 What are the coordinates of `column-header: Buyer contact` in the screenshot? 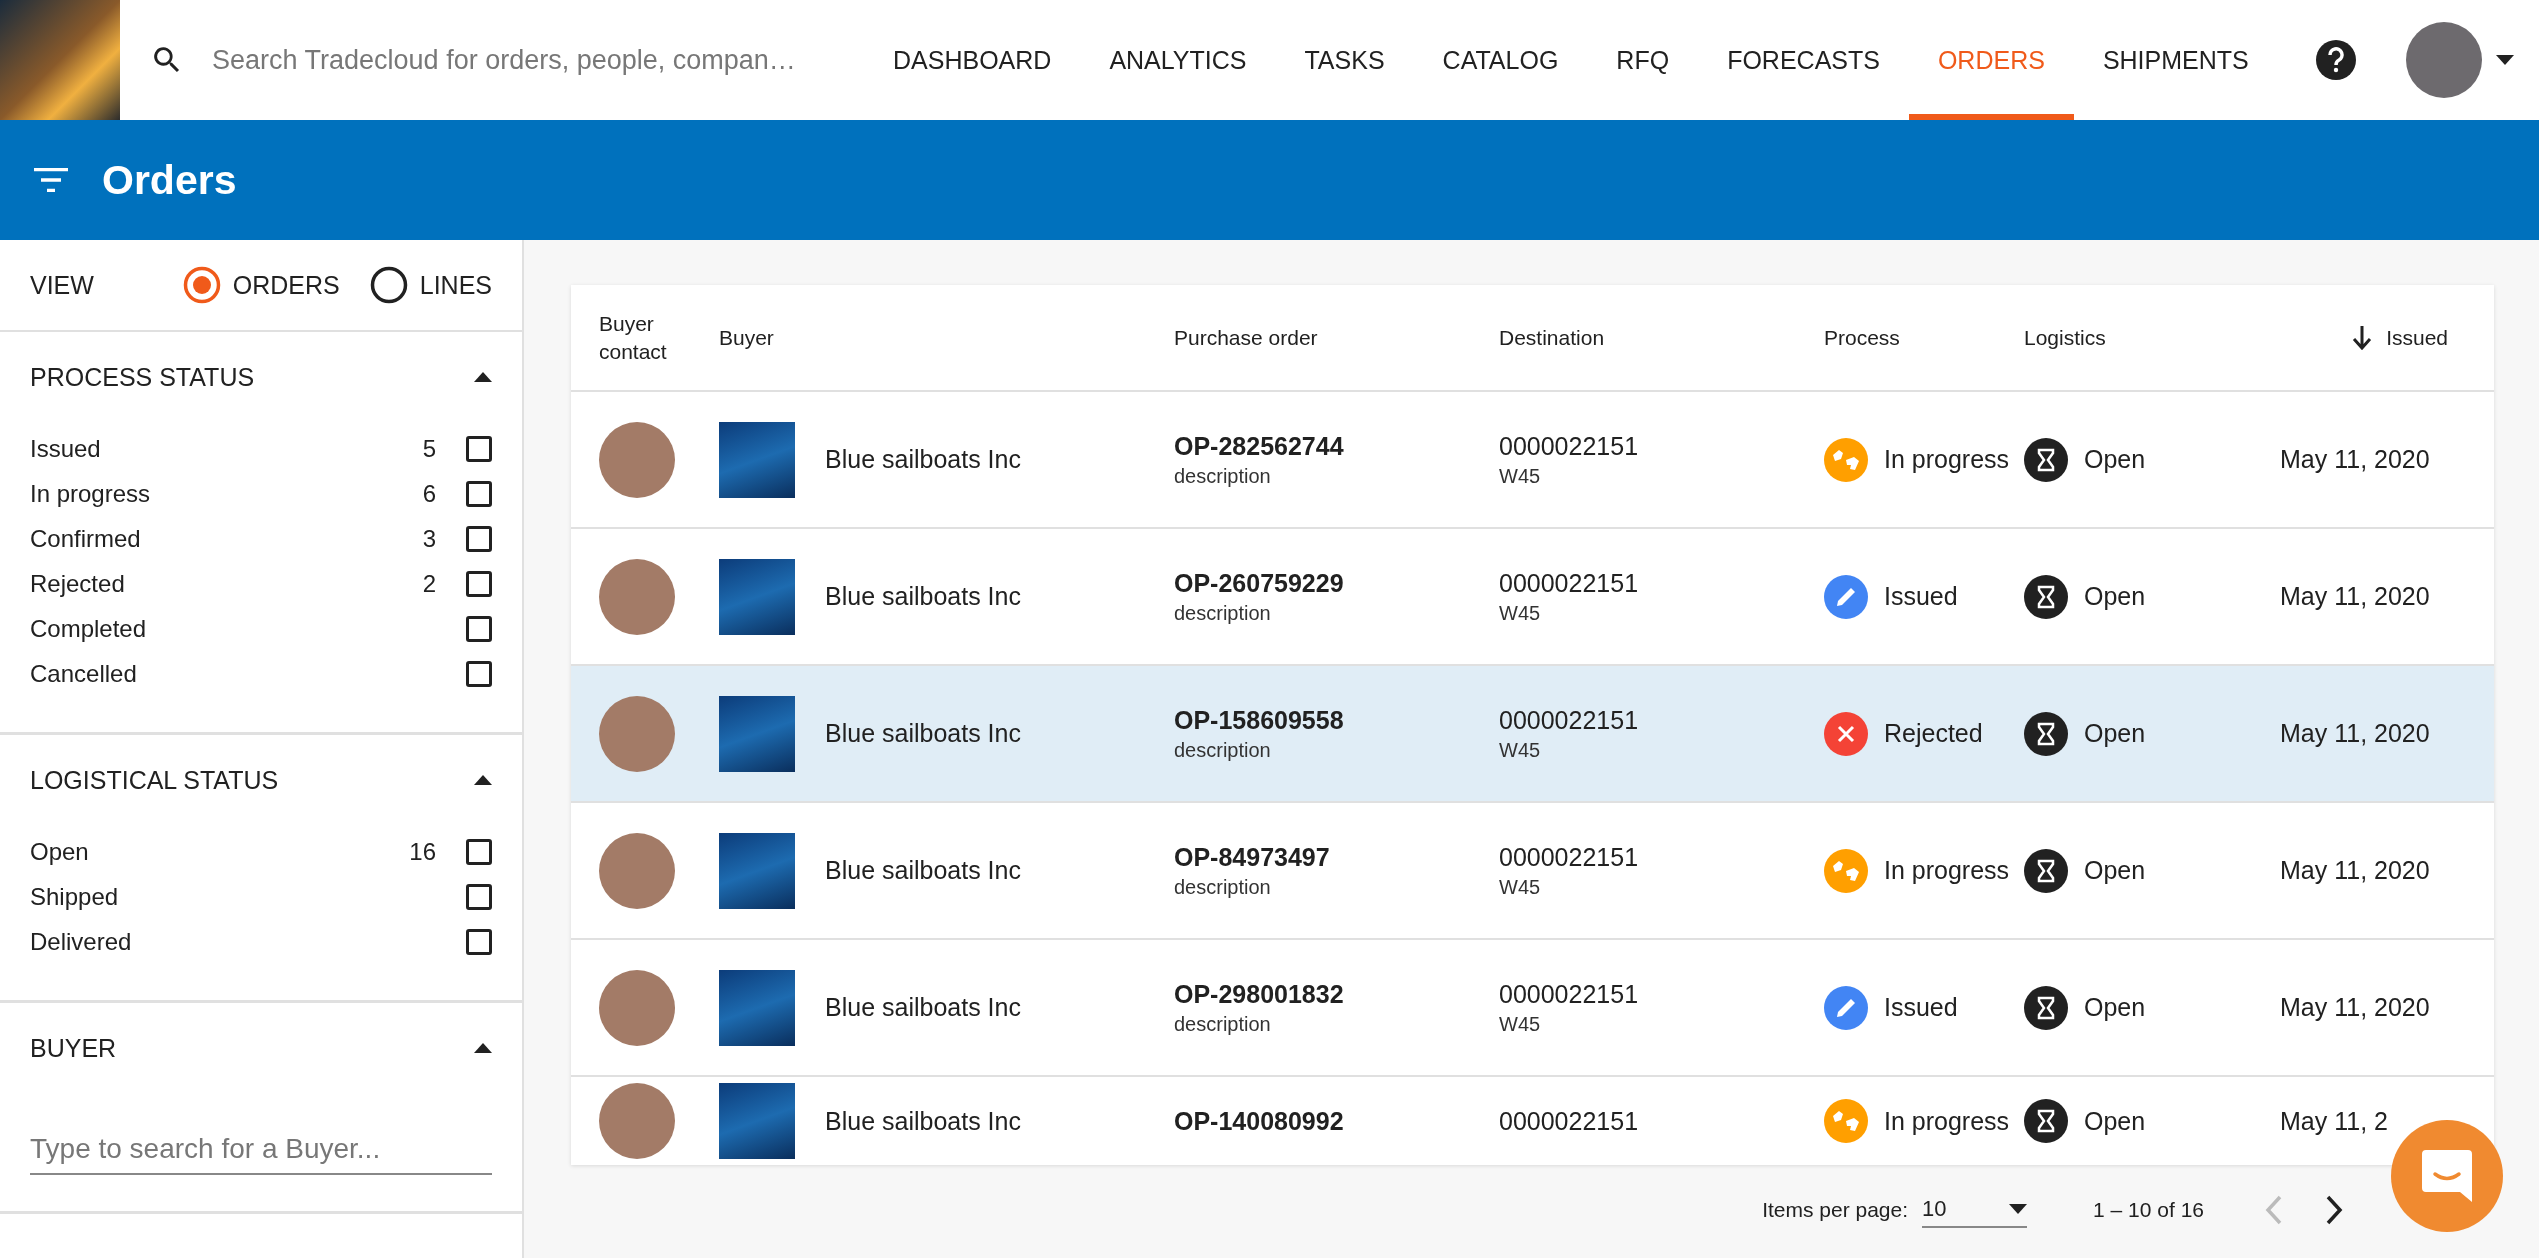 It's located at (644, 337).